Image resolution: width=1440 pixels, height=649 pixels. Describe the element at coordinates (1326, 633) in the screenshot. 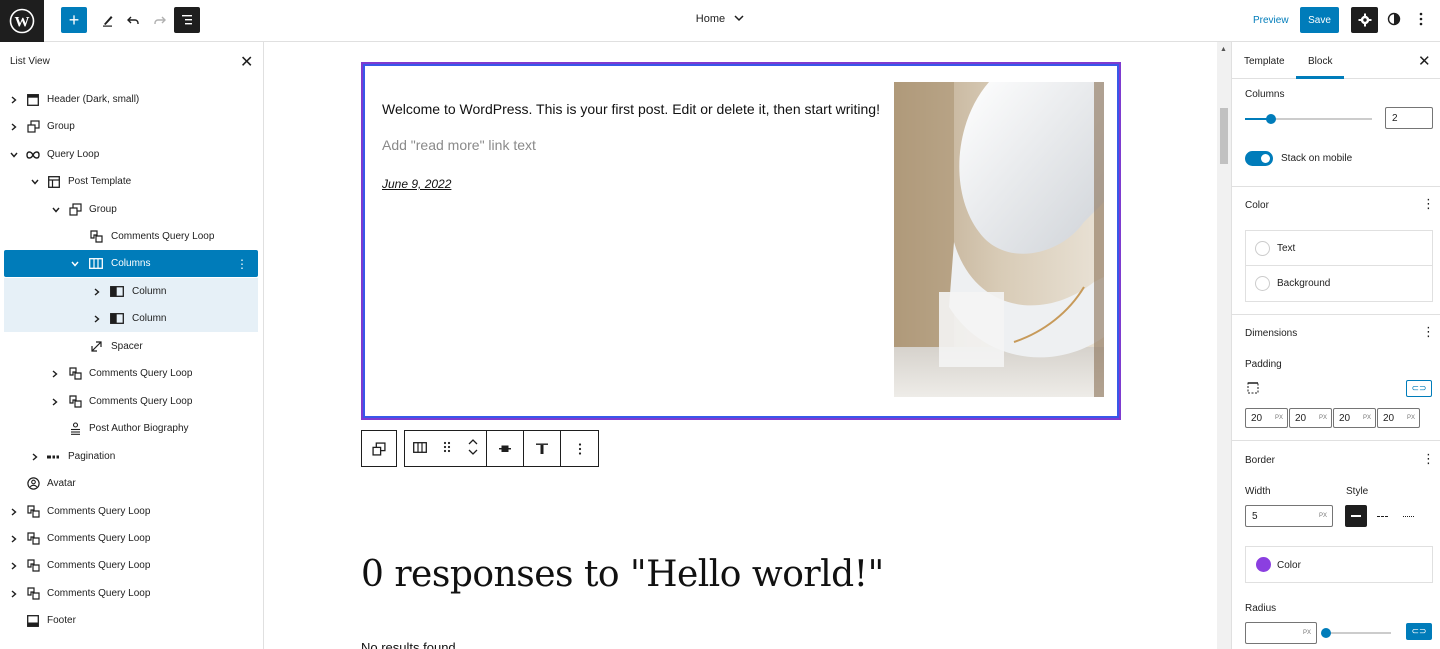

I see `radius-range-thumb` at that location.